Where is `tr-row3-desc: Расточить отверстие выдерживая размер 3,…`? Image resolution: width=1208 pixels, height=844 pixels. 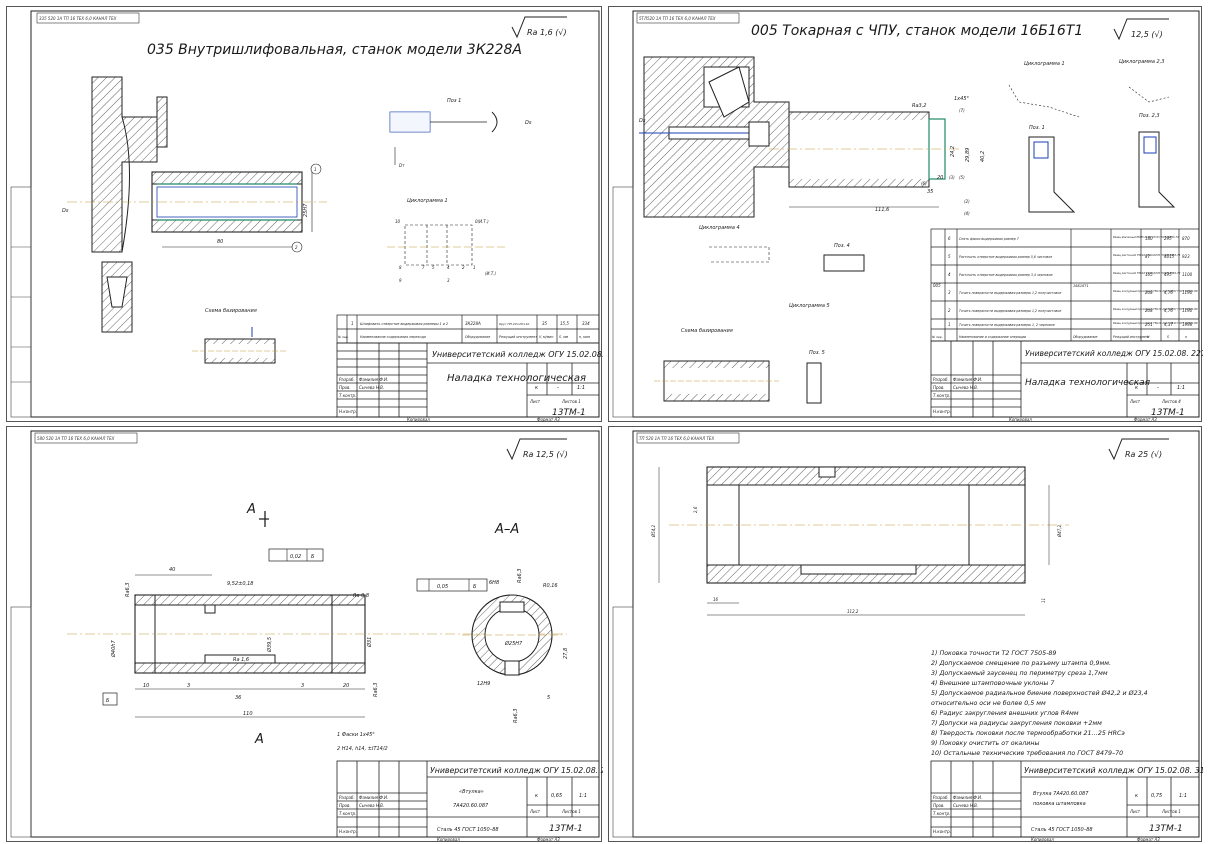
tr-row3-desc: Расточить отверстие выдерживая размер 3,… is located at coordinates (1006, 275).